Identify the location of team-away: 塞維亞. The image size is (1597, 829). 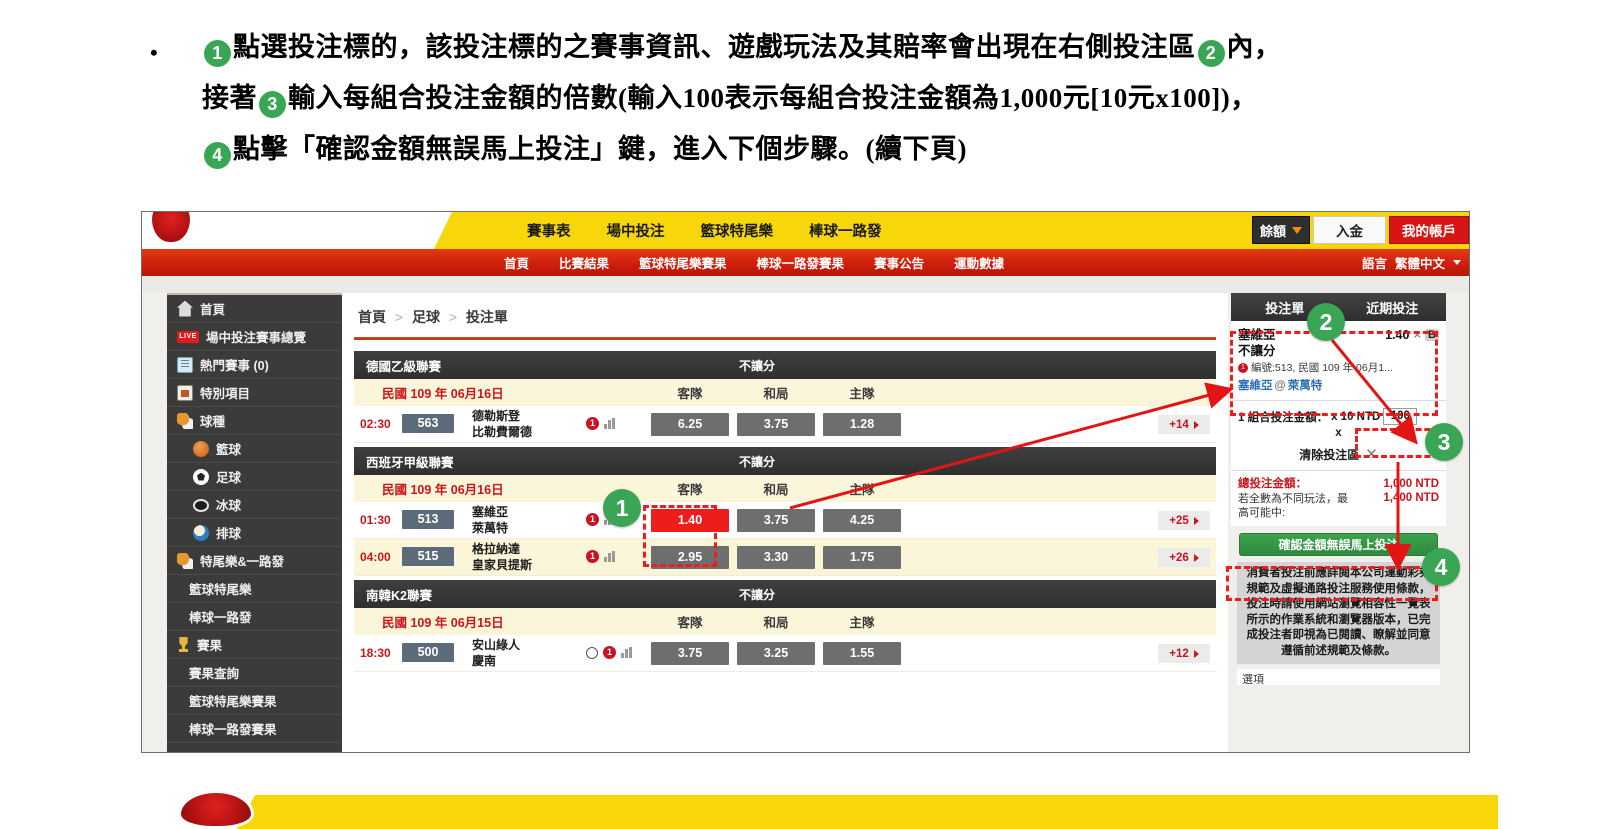
(490, 512).